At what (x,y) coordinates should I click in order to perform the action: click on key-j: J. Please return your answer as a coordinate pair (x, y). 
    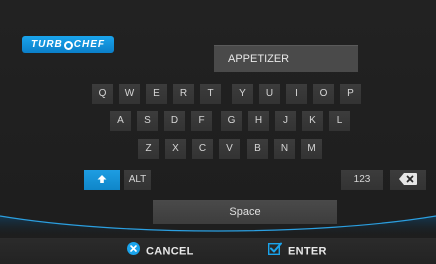
    Looking at the image, I should click on (285, 121).